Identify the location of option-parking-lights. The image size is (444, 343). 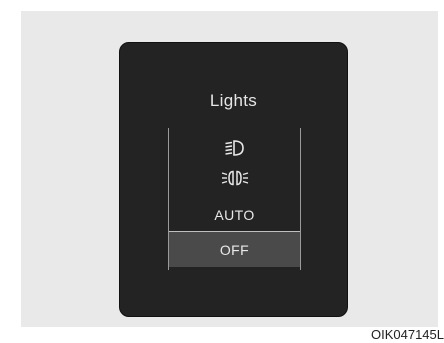
(234, 178).